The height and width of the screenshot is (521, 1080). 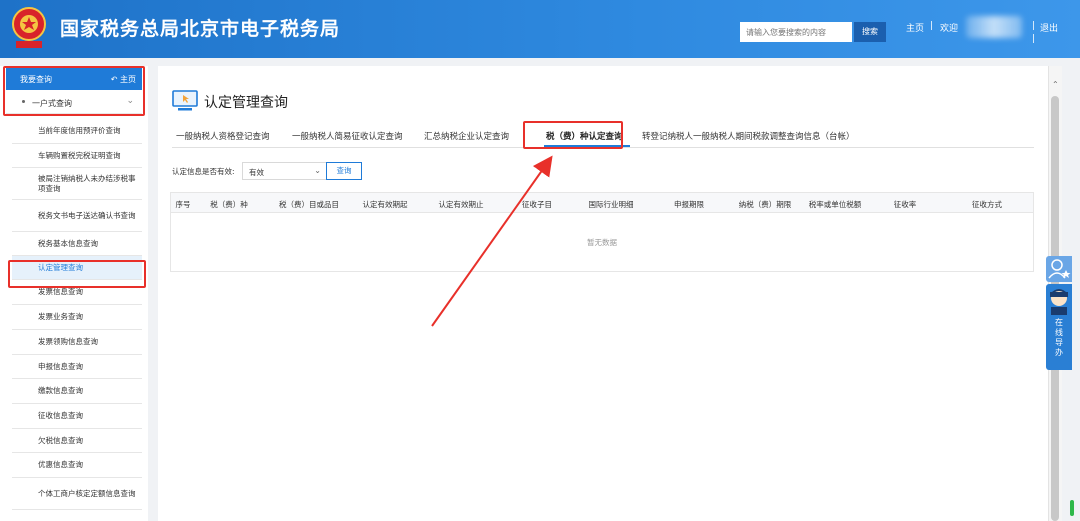 I want to click on col-header-declaration-deadline: 申报期限, so click(x=689, y=204).